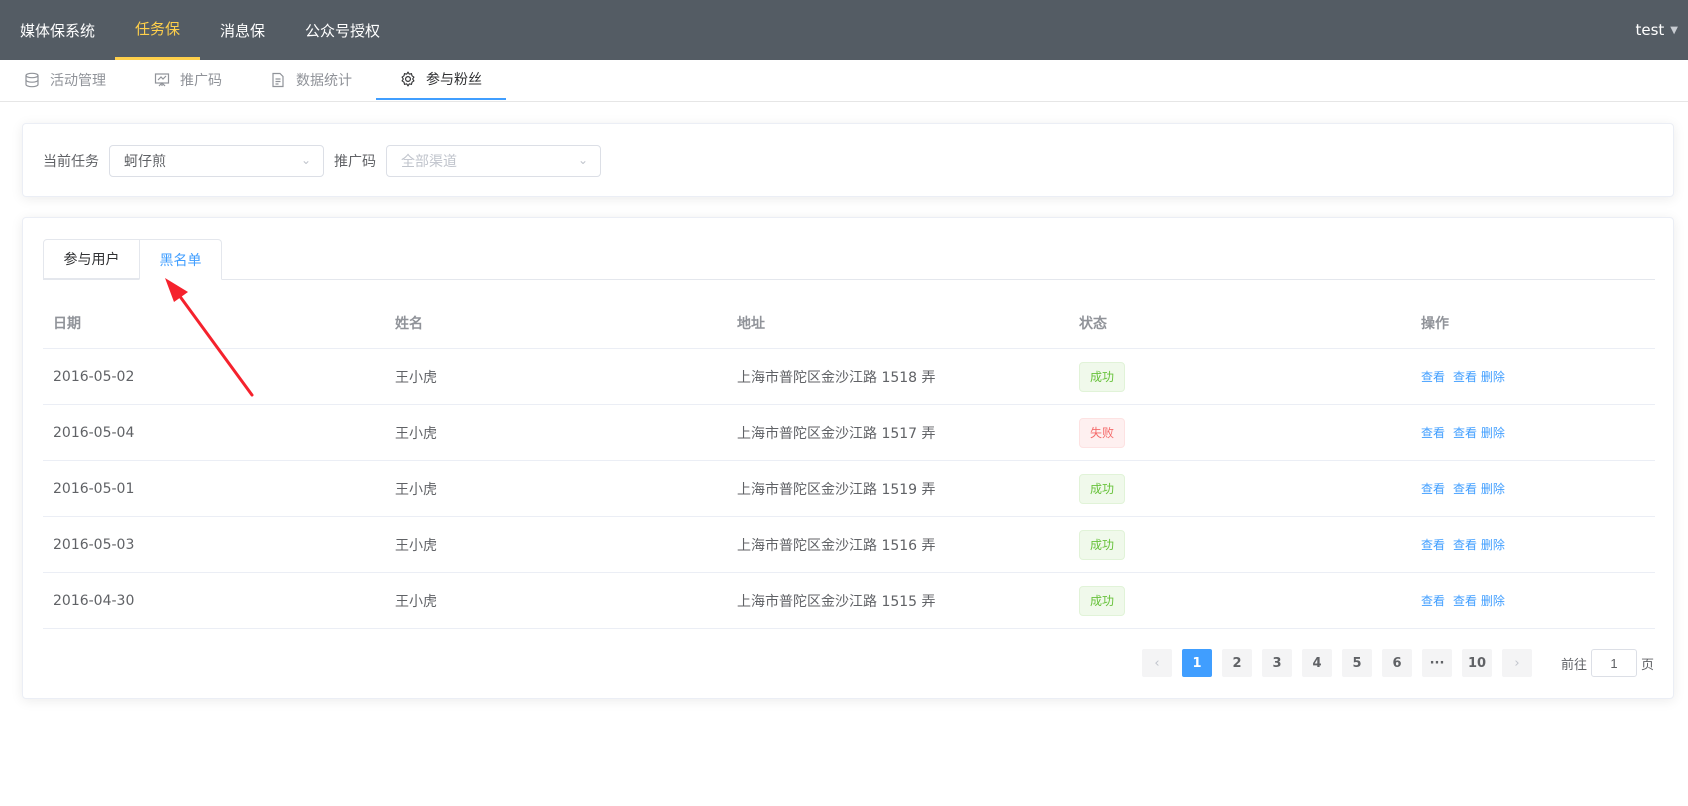 The width and height of the screenshot is (1688, 806). What do you see at coordinates (556, 323) in the screenshot?
I see `column-header-name: 姓名` at bounding box center [556, 323].